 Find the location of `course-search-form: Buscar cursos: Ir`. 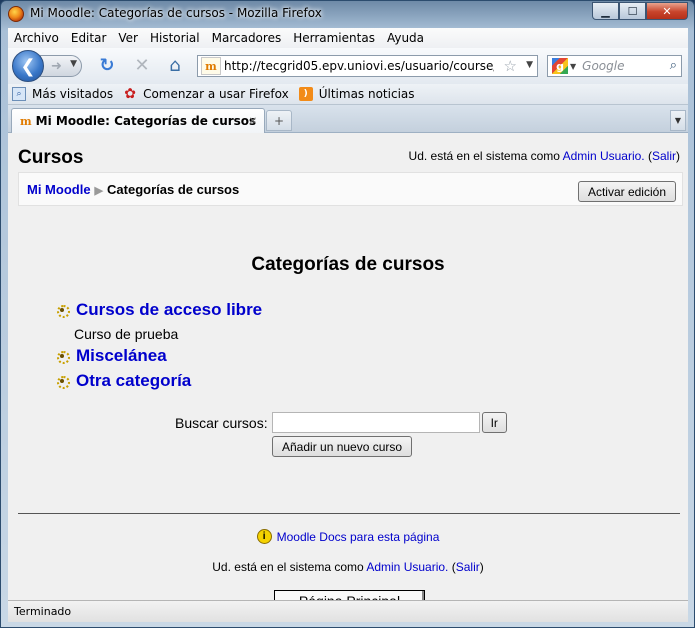

course-search-form: Buscar cursos: Ir is located at coordinates (341, 422).